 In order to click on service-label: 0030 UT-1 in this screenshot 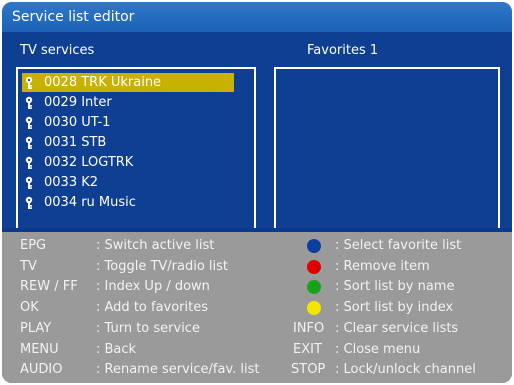, I will do `click(77, 122)`.